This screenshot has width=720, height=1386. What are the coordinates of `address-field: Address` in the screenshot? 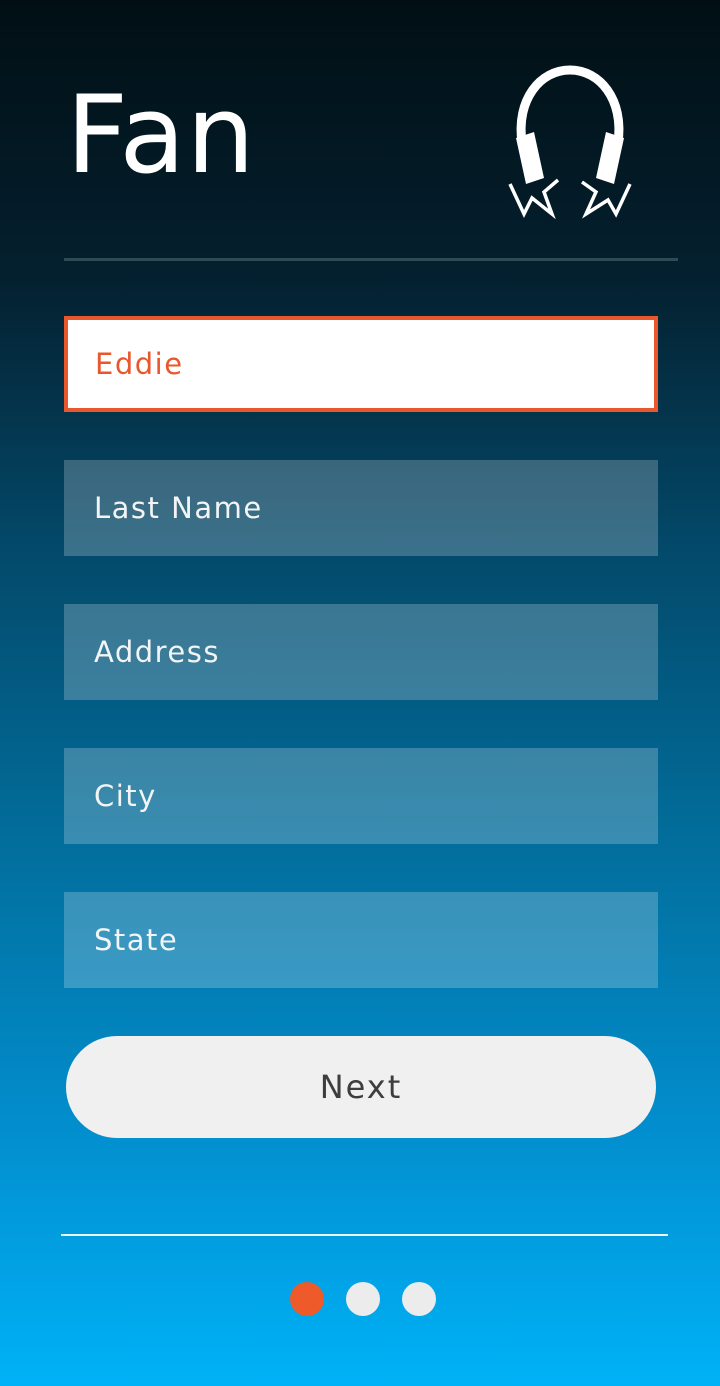 It's located at (361, 652).